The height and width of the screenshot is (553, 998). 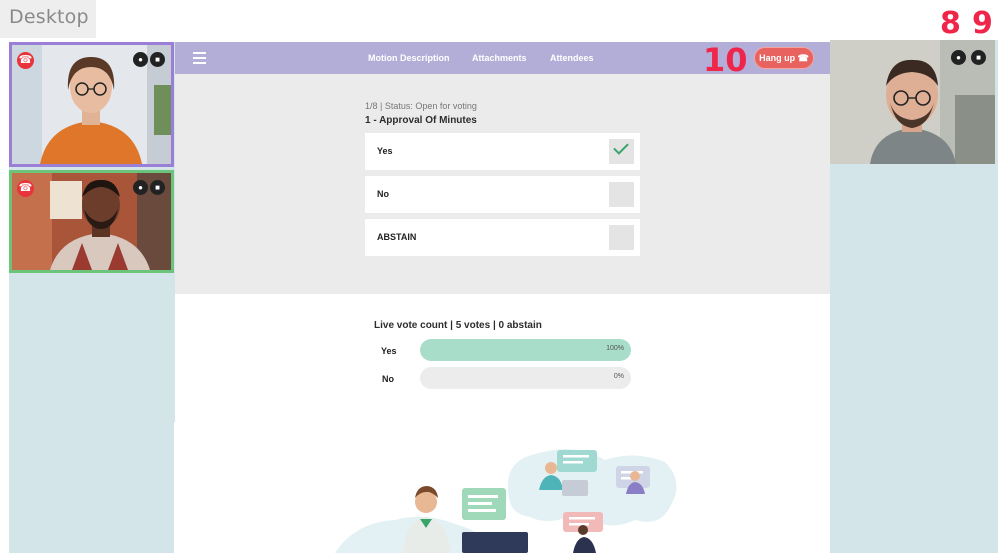 What do you see at coordinates (618, 376) in the screenshot?
I see `vote-bar-percent-no: 0%` at bounding box center [618, 376].